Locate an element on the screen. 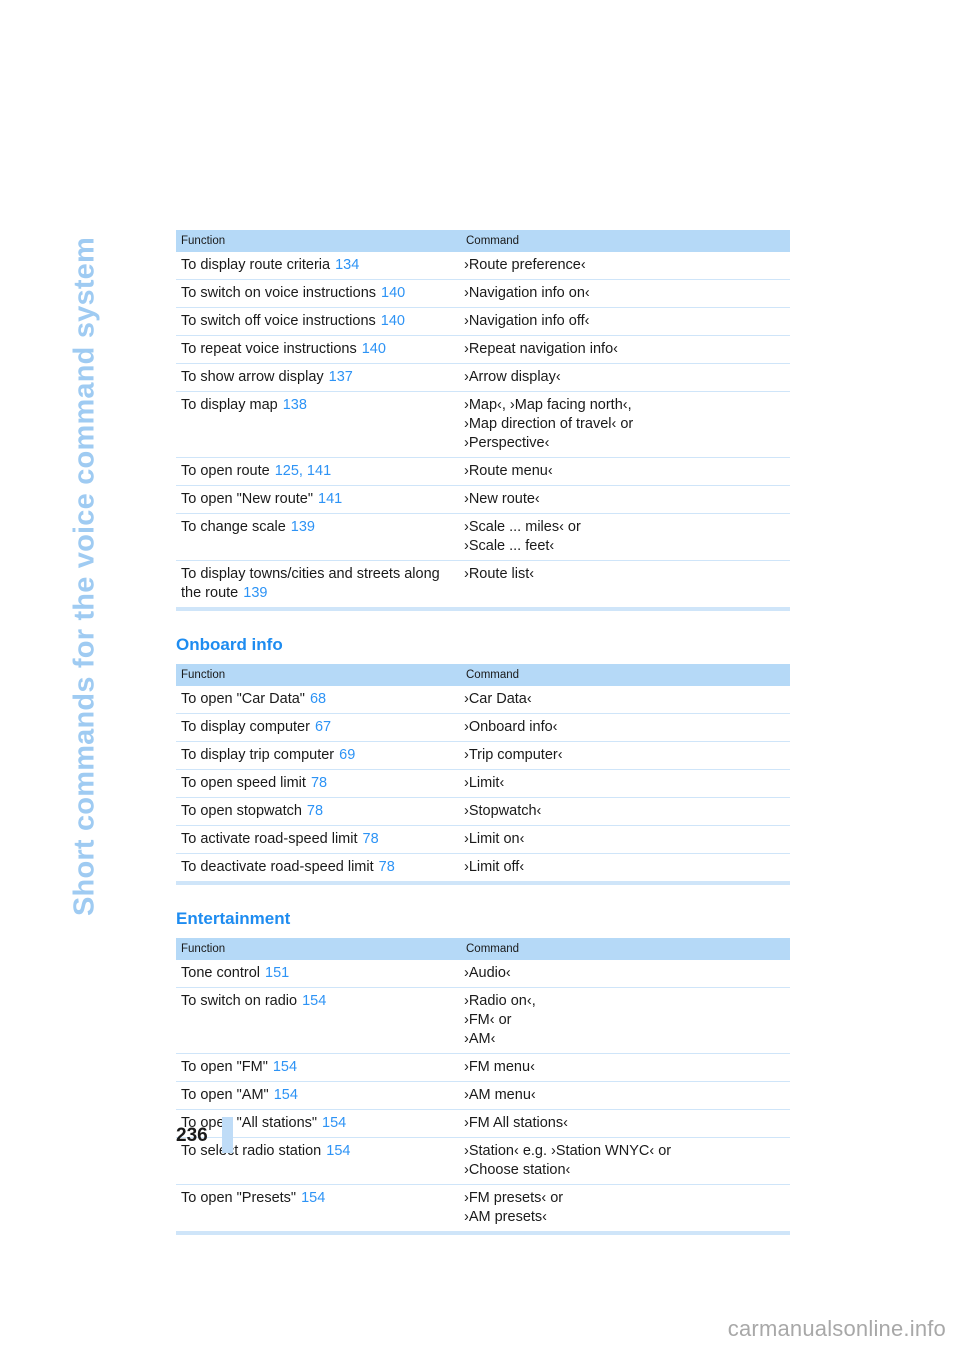  table-row: To activate road-speed limit 78 ›Limit on‹ is located at coordinates (483, 839).